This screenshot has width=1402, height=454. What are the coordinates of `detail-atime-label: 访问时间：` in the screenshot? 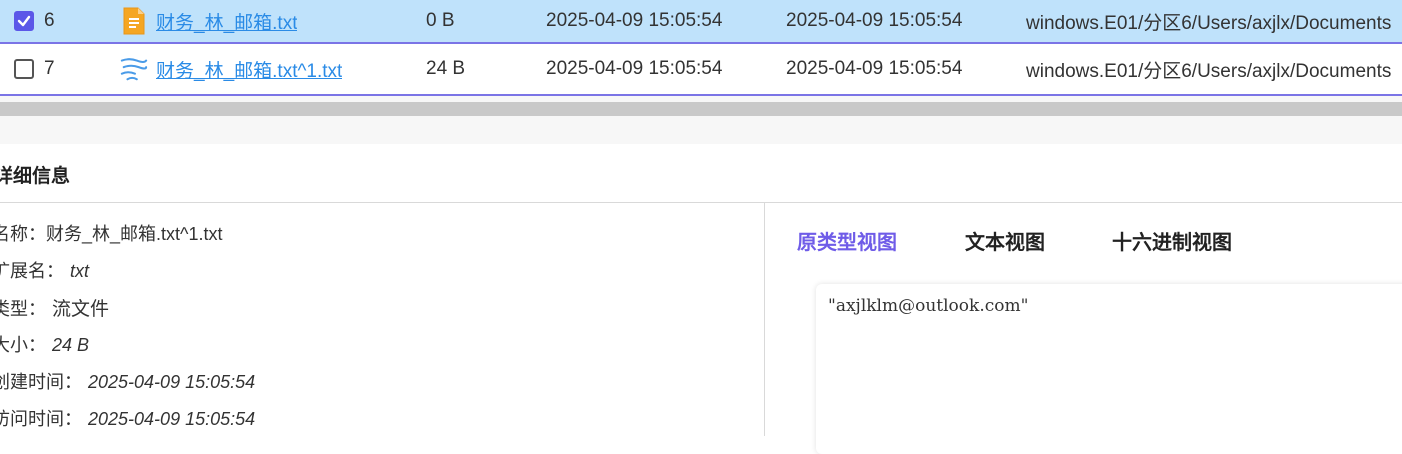 It's located at (41, 419).